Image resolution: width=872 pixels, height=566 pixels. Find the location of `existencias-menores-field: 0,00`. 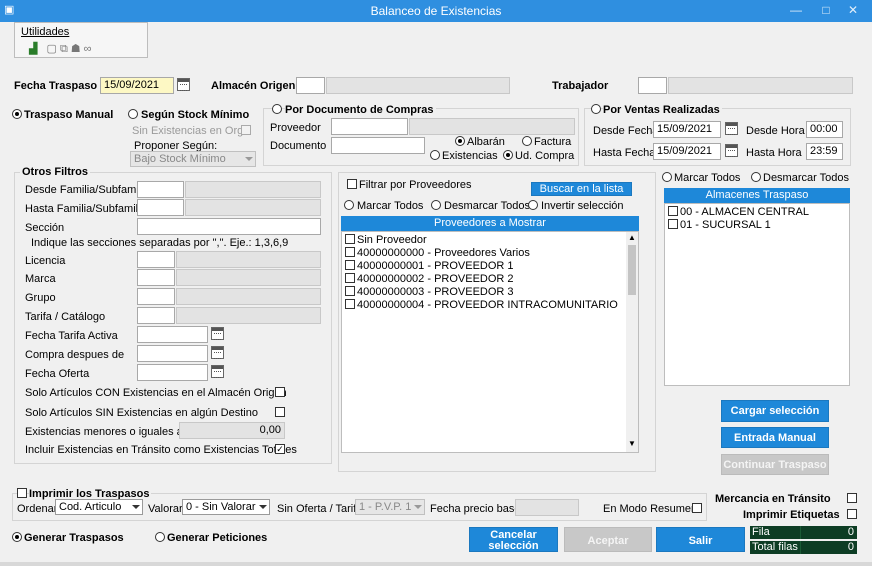

existencias-menores-field: 0,00 is located at coordinates (232, 430).